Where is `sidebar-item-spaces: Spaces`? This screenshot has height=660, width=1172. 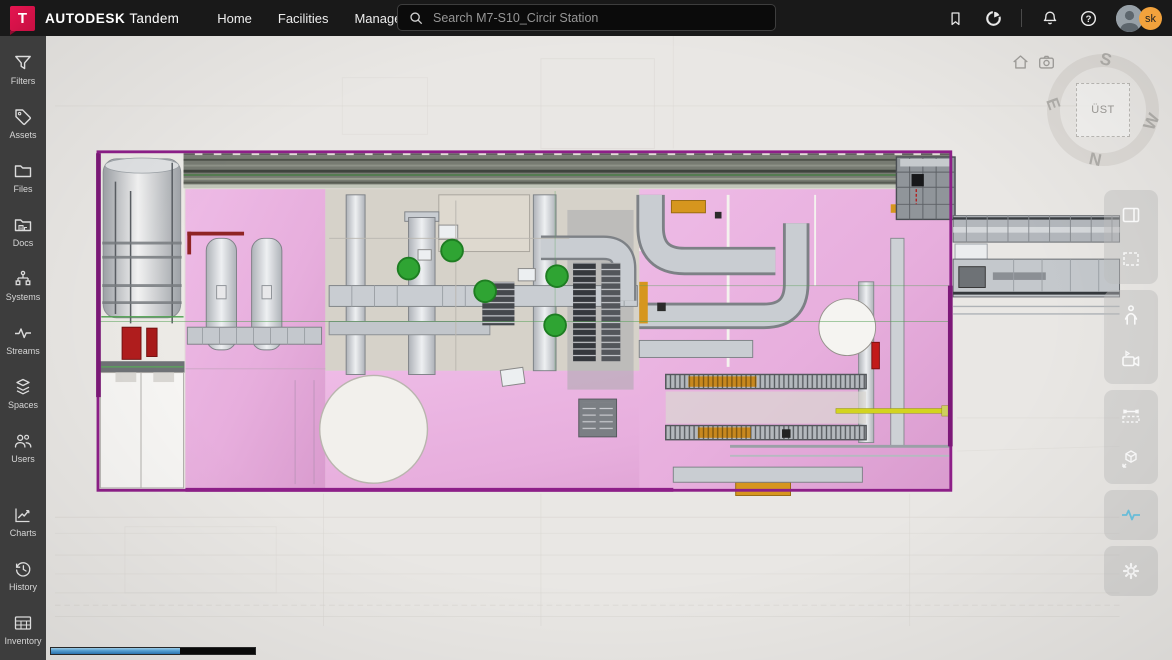 sidebar-item-spaces: Spaces is located at coordinates (23, 393).